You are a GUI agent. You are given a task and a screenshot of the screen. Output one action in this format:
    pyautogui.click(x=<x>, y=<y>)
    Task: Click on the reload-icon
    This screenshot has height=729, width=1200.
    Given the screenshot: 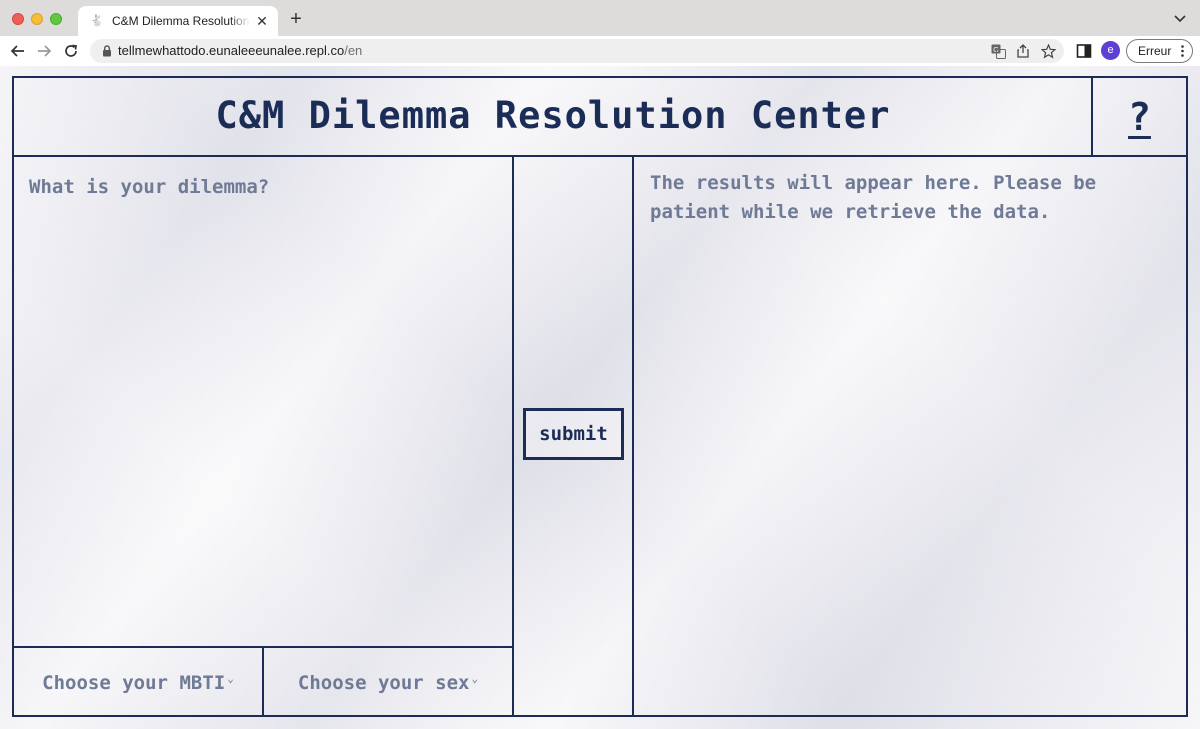 What is the action you would take?
    pyautogui.click(x=71, y=51)
    